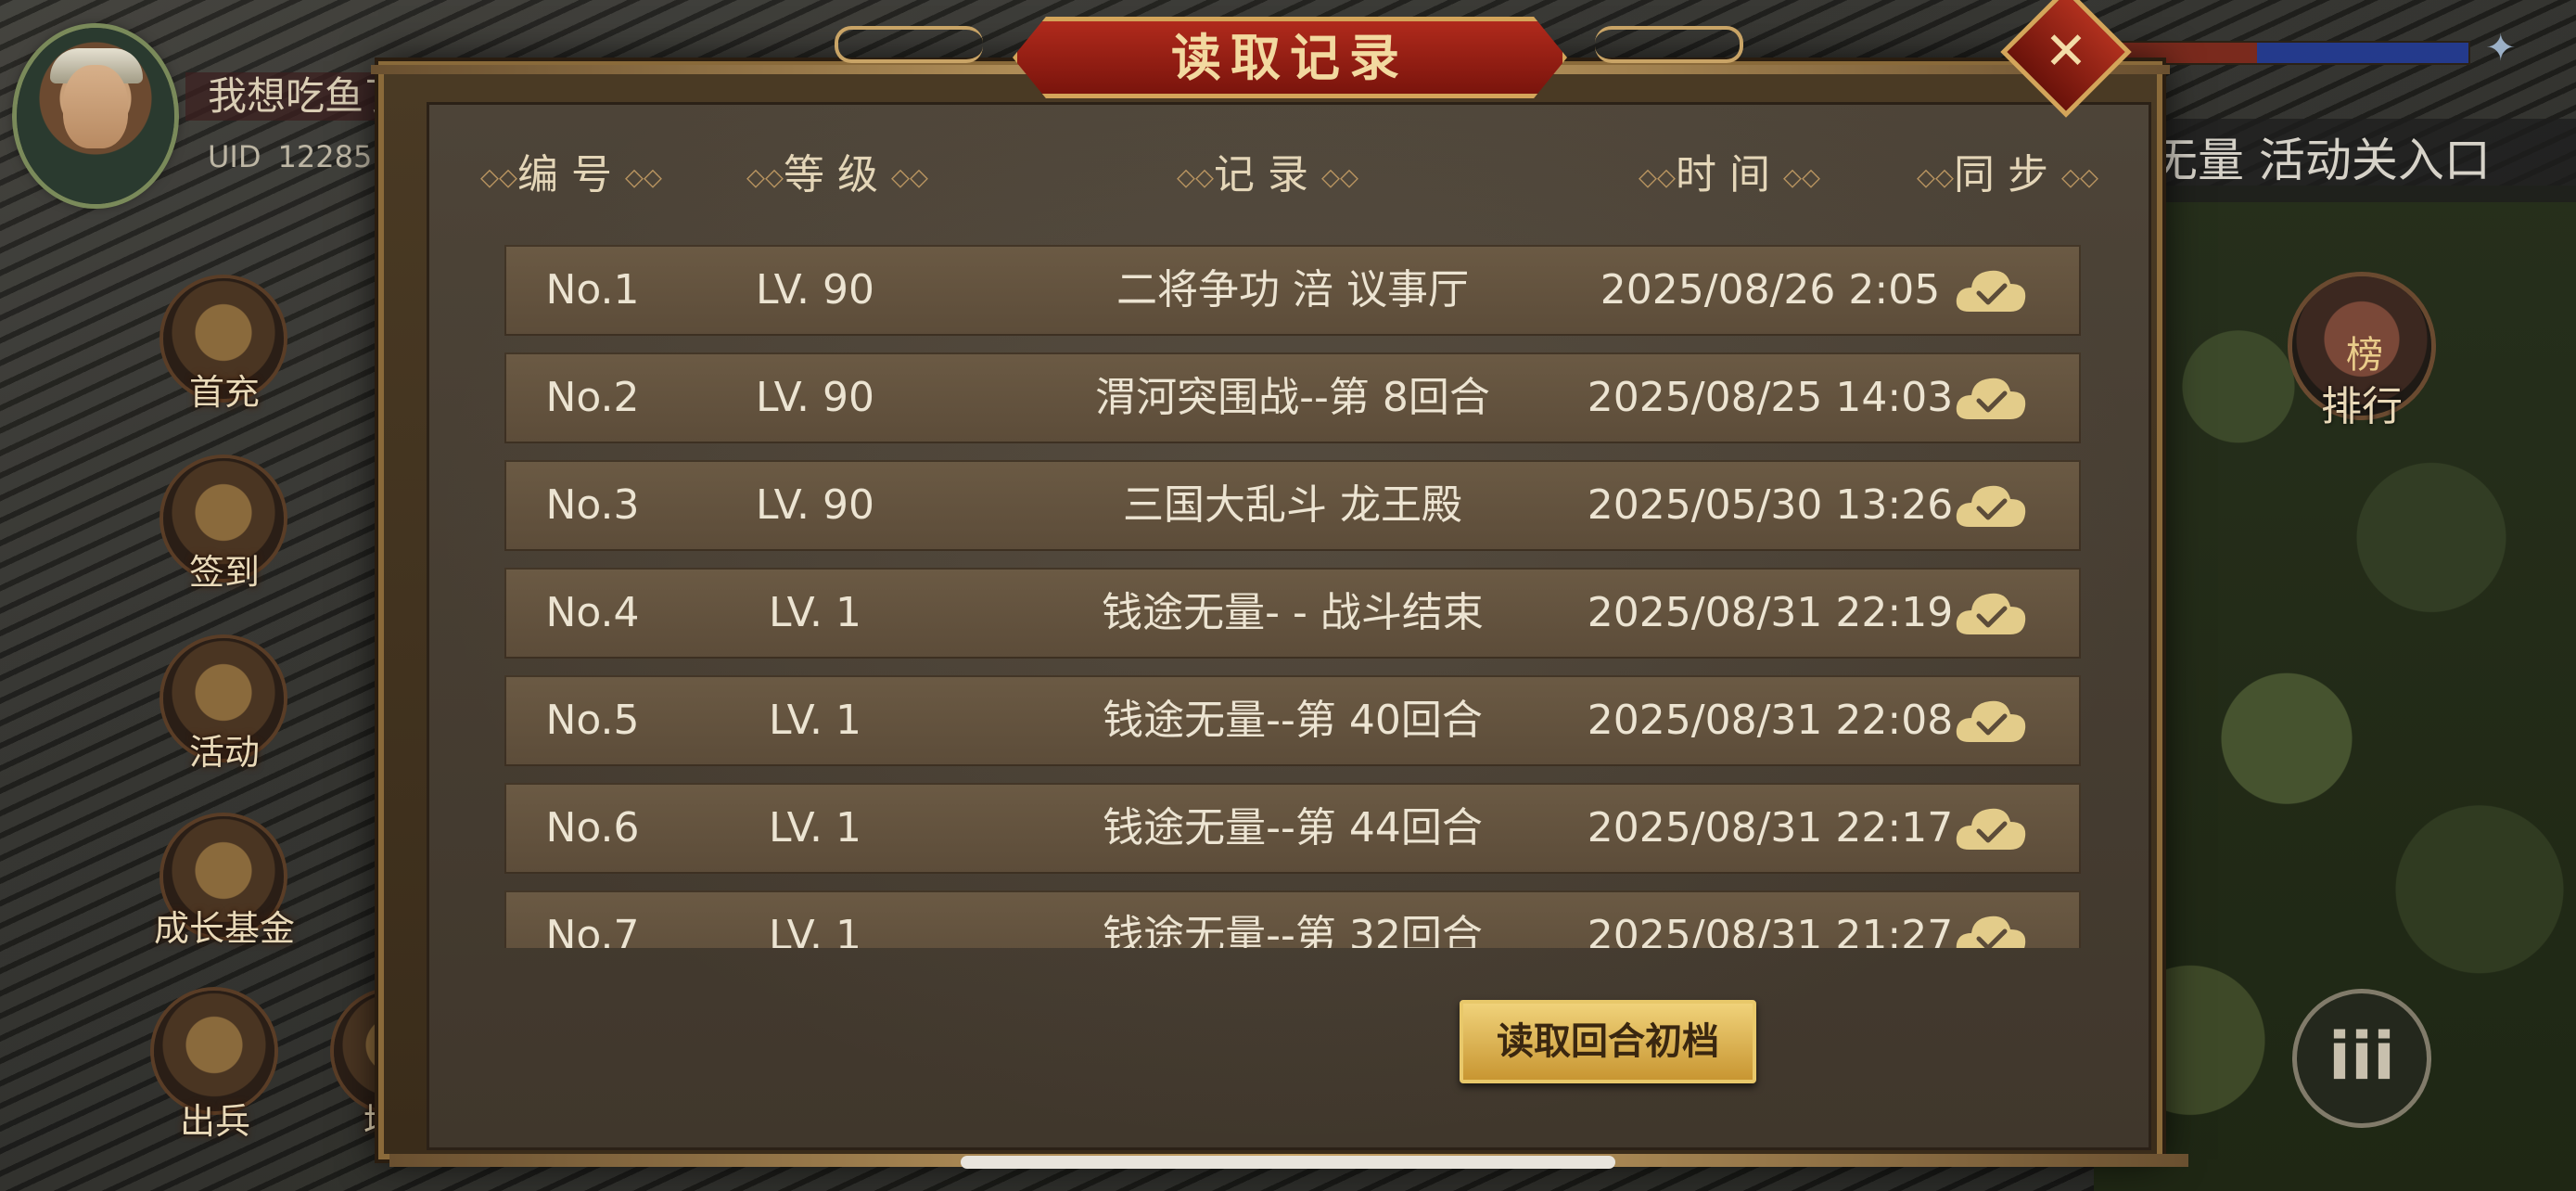  Describe the element at coordinates (592, 398) in the screenshot. I see `record-number: No.2` at that location.